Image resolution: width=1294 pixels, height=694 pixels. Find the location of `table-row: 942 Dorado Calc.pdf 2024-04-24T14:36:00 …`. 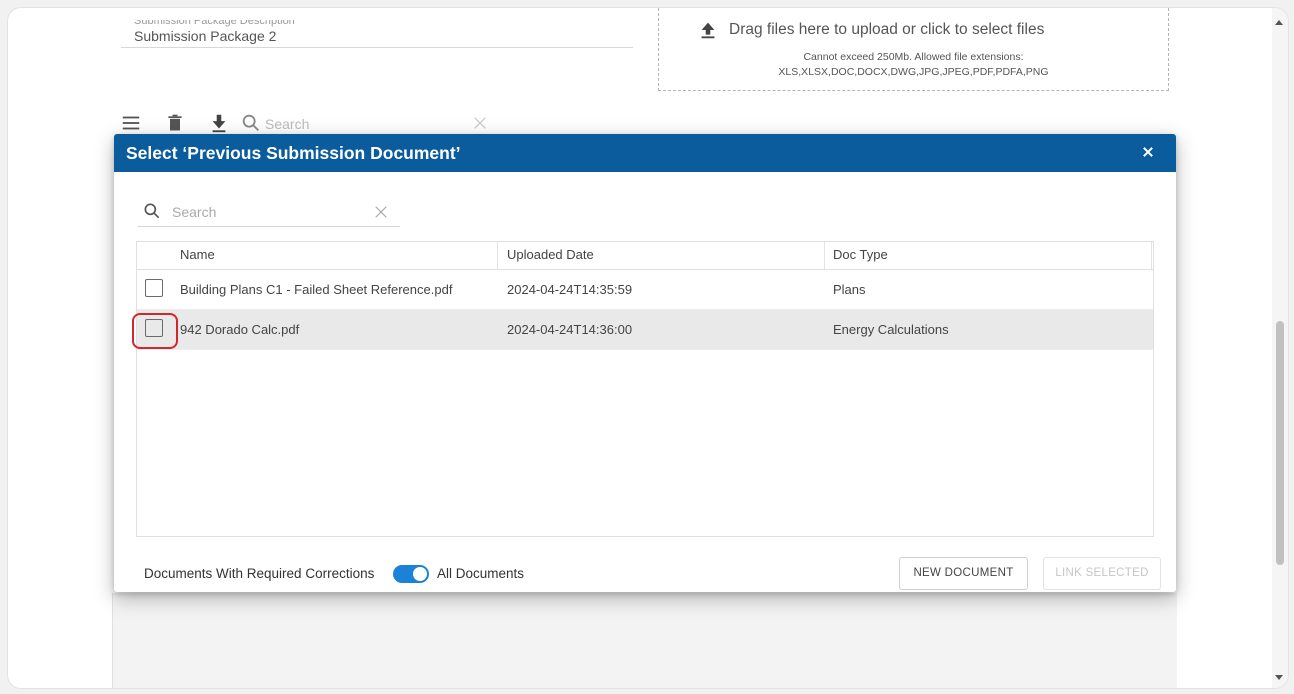

table-row: 942 Dorado Calc.pdf 2024-04-24T14:36:00 … is located at coordinates (645, 330).